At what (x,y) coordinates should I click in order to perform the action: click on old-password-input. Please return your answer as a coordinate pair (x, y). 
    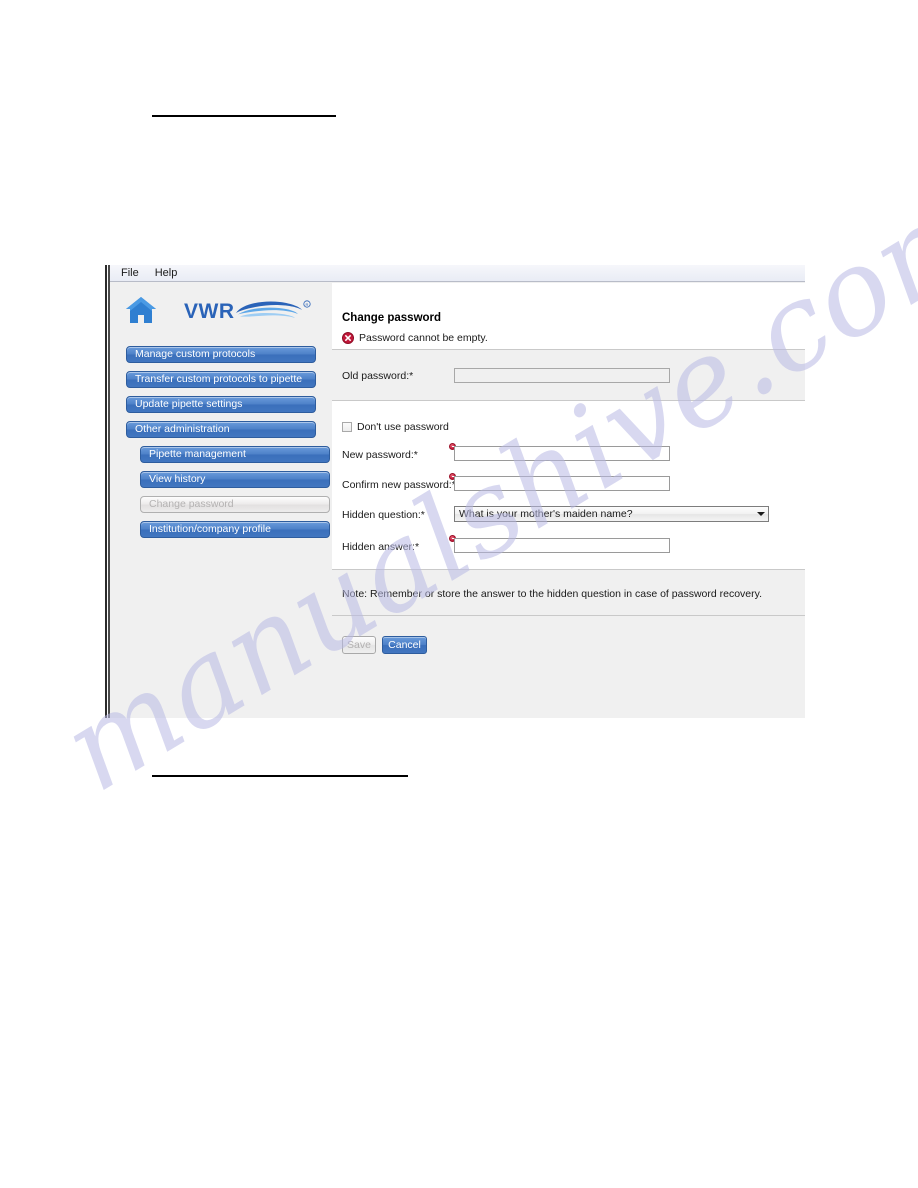
    Looking at the image, I should click on (562, 375).